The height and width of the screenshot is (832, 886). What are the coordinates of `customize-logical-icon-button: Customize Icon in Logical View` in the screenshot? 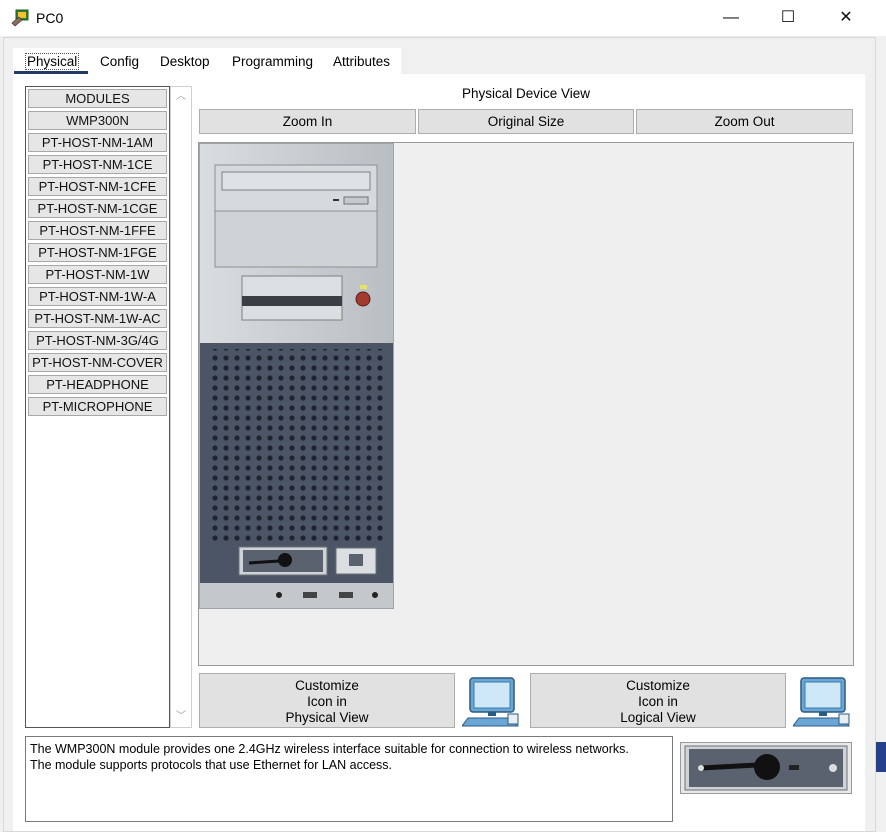 It's located at (658, 700).